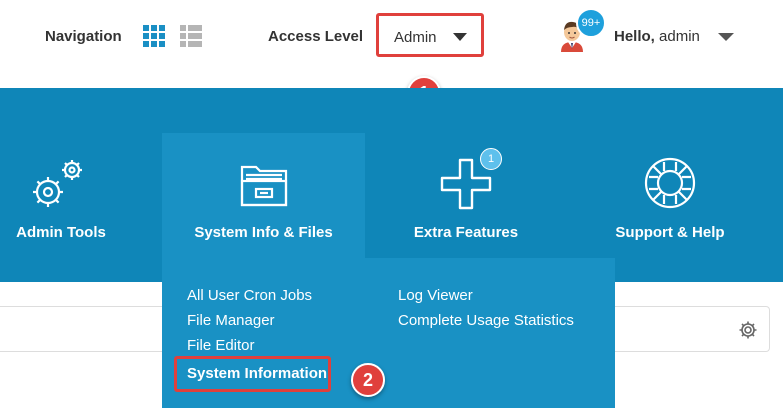 The width and height of the screenshot is (783, 413). I want to click on link-file-manager: File Manager, so click(259, 322).